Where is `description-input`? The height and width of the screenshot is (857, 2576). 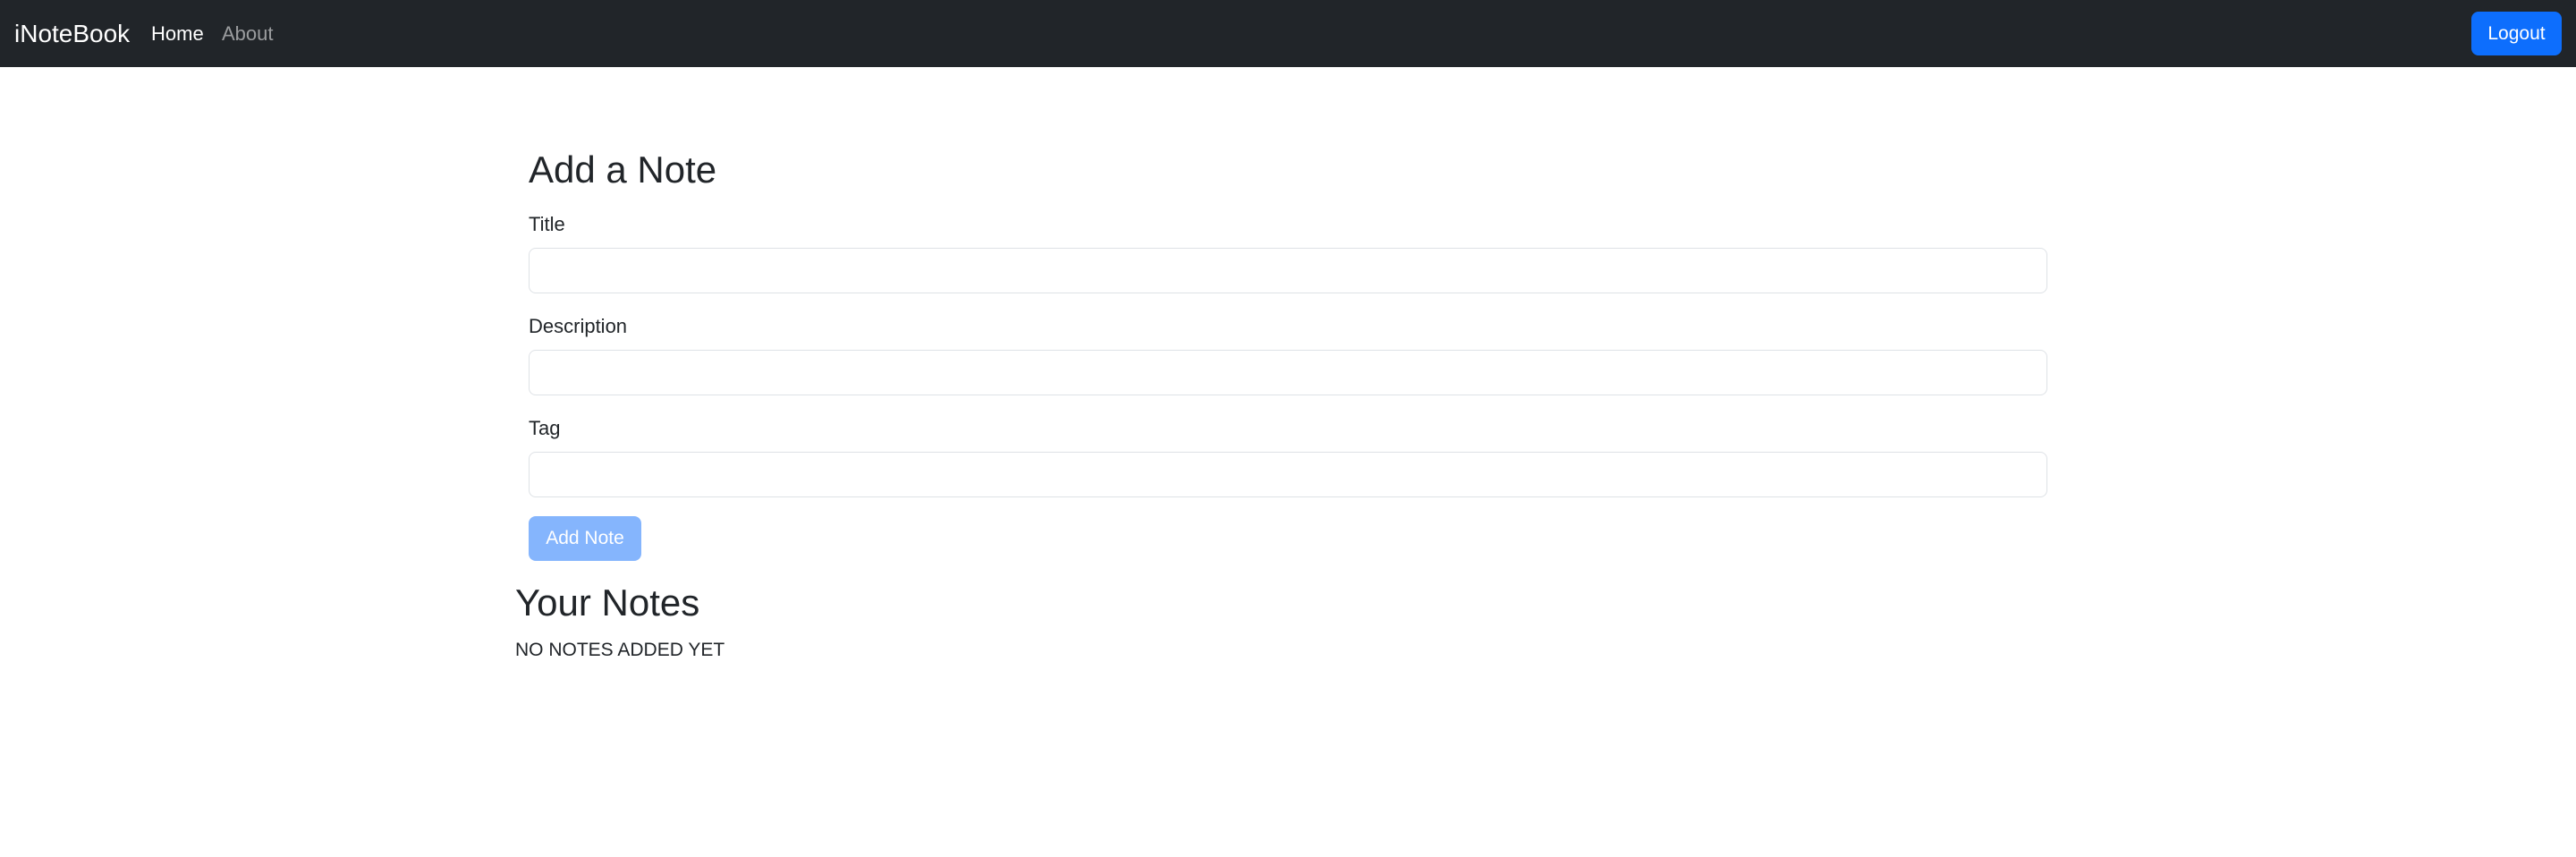 description-input is located at coordinates (1288, 372).